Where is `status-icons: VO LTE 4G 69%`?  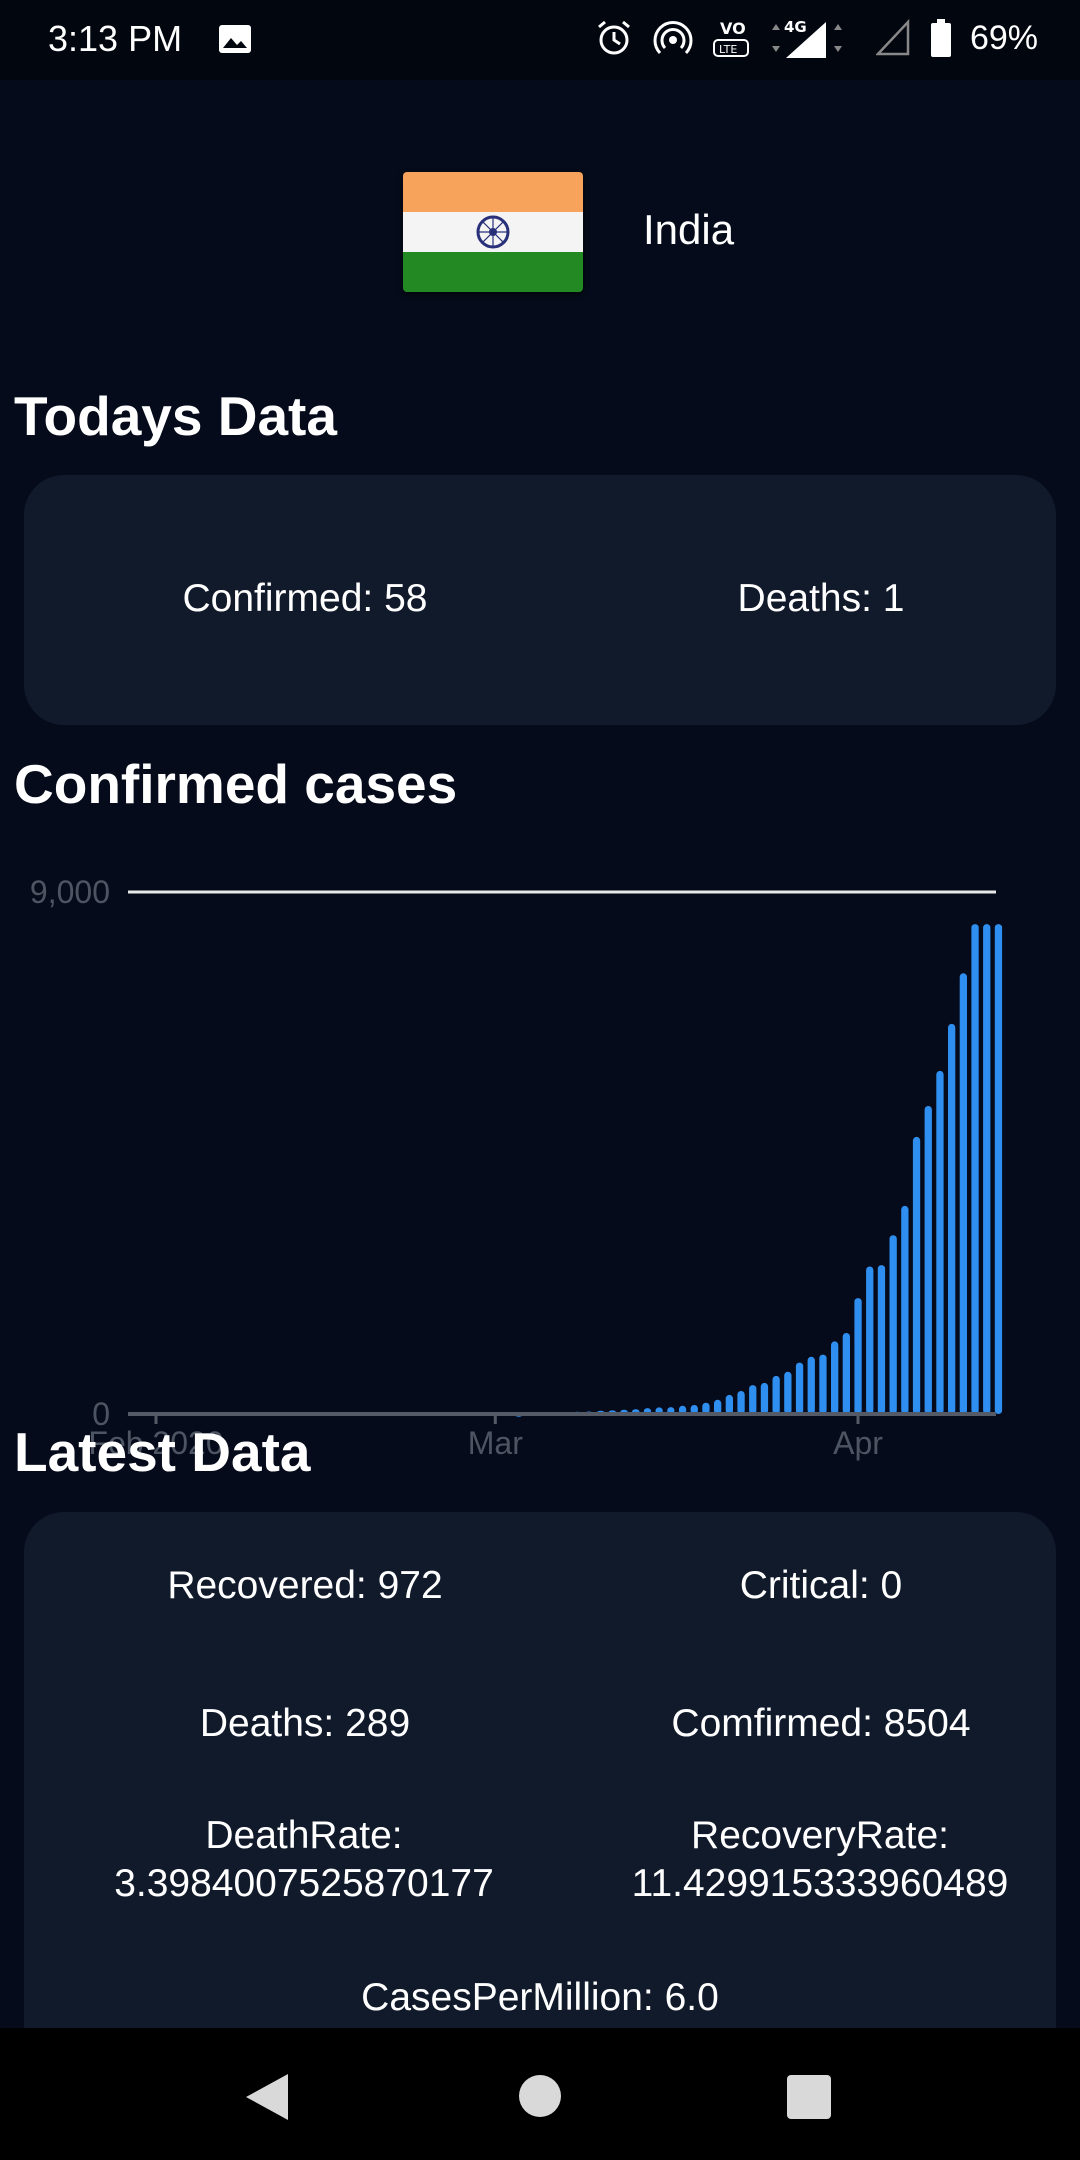 status-icons: VO LTE 4G 69% is located at coordinates (816, 38).